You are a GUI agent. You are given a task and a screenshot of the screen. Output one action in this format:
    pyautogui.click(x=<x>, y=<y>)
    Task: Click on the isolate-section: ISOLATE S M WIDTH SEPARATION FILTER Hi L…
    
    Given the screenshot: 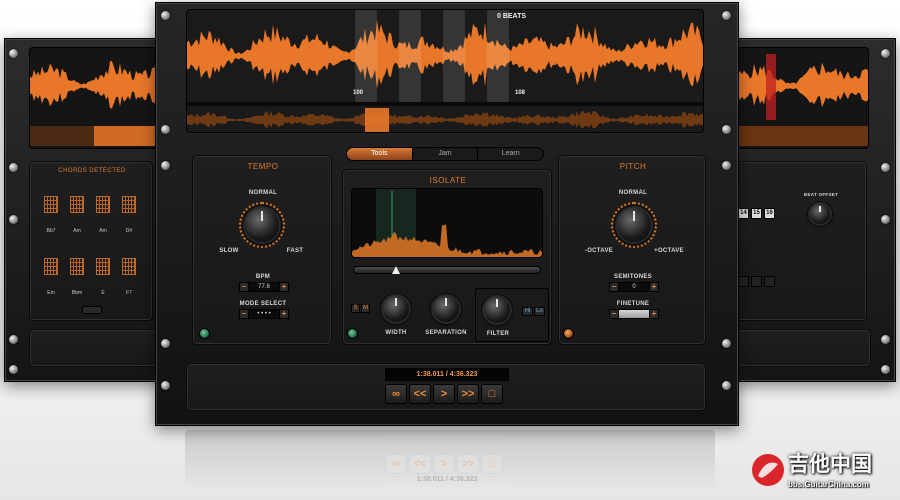 What is the action you would take?
    pyautogui.click(x=447, y=257)
    